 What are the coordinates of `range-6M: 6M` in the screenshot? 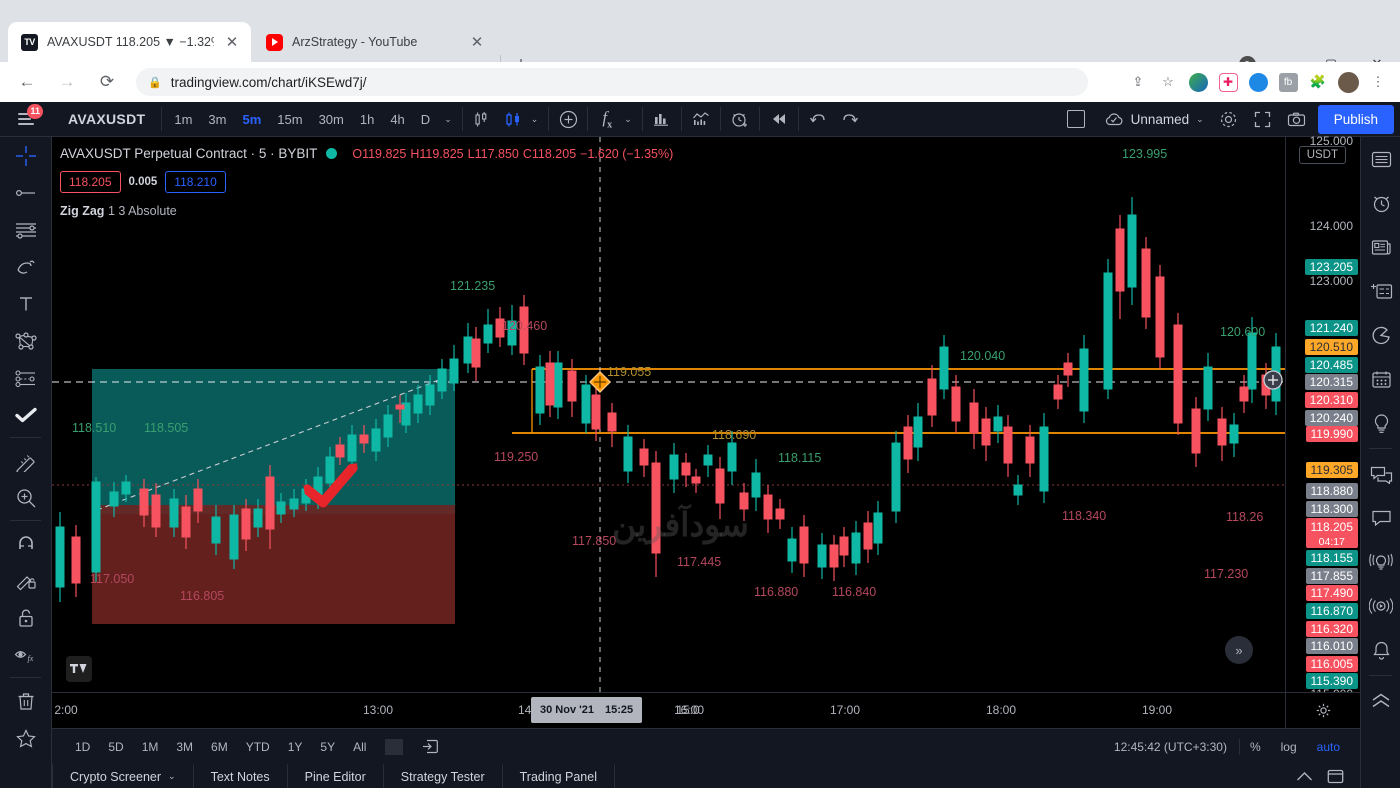 It's located at (219, 747).